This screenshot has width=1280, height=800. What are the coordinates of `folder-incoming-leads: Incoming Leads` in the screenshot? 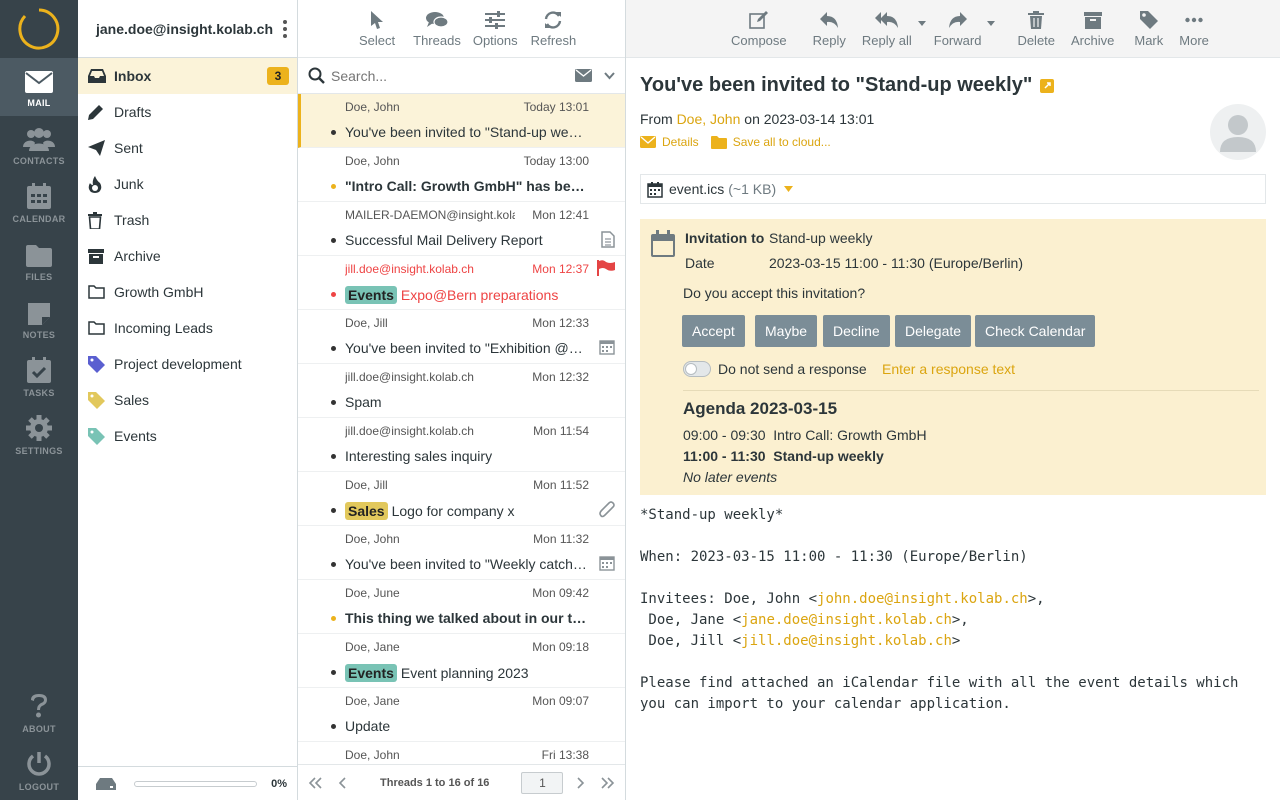 It's located at (187, 328).